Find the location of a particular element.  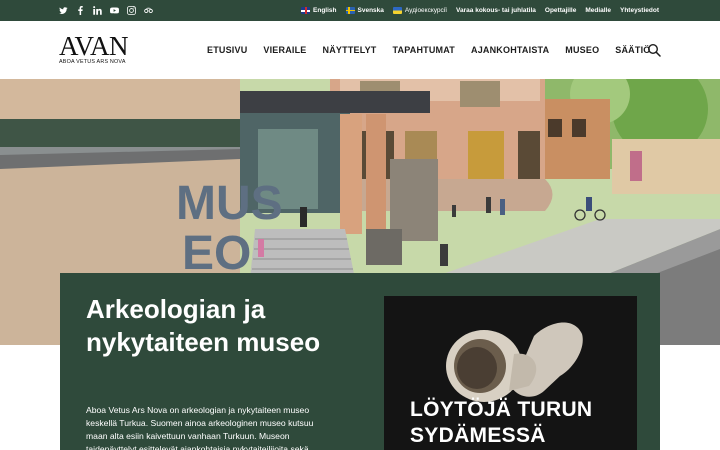

search-icon is located at coordinates (654, 50).